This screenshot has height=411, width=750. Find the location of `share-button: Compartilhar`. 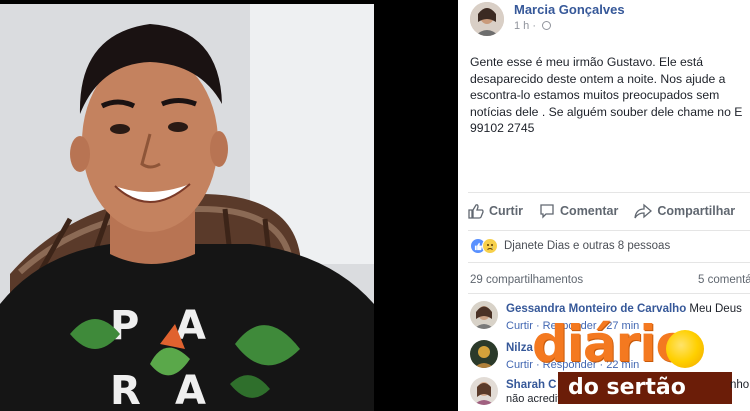

share-button: Compartilhar is located at coordinates (684, 211).